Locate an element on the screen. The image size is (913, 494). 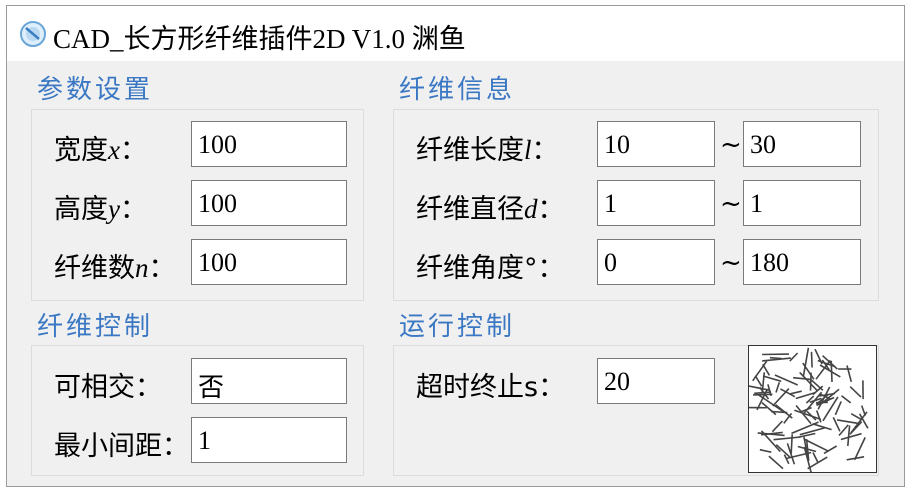
intersect-label: 可相交： is located at coordinates (108, 387).